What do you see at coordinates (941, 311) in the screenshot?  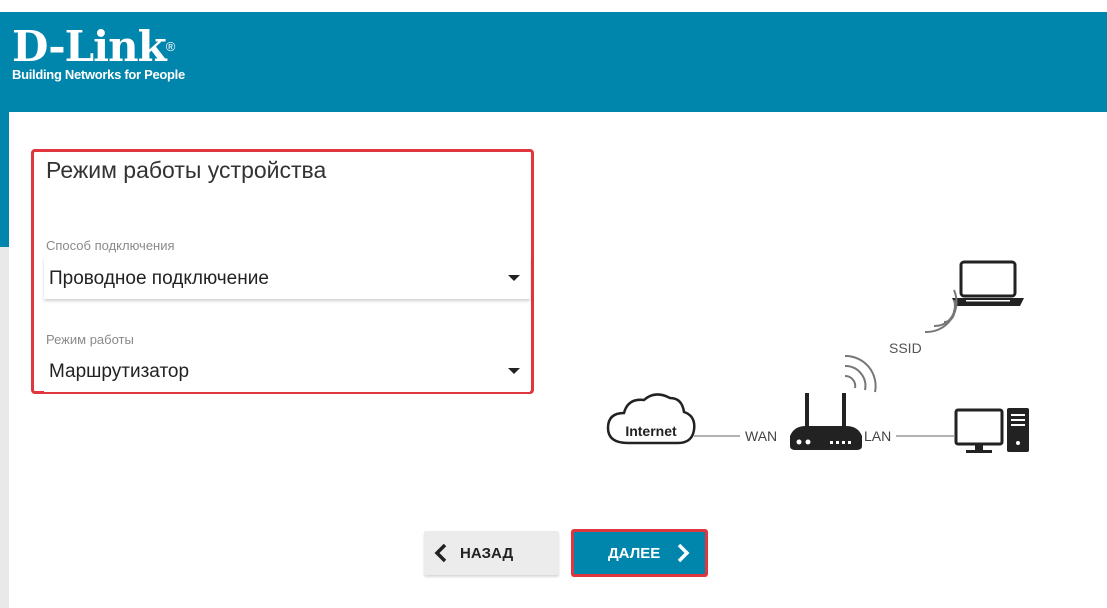 I see `wifi-waves-icon` at bounding box center [941, 311].